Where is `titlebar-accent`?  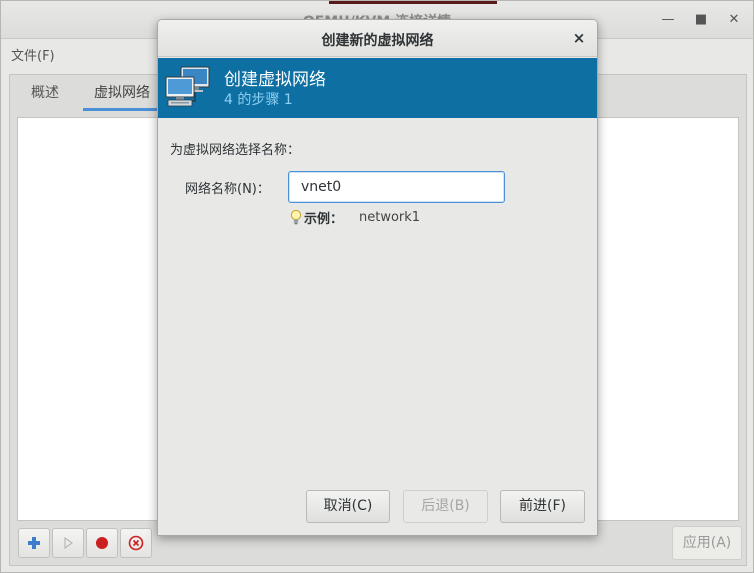
titlebar-accent is located at coordinates (413, 2).